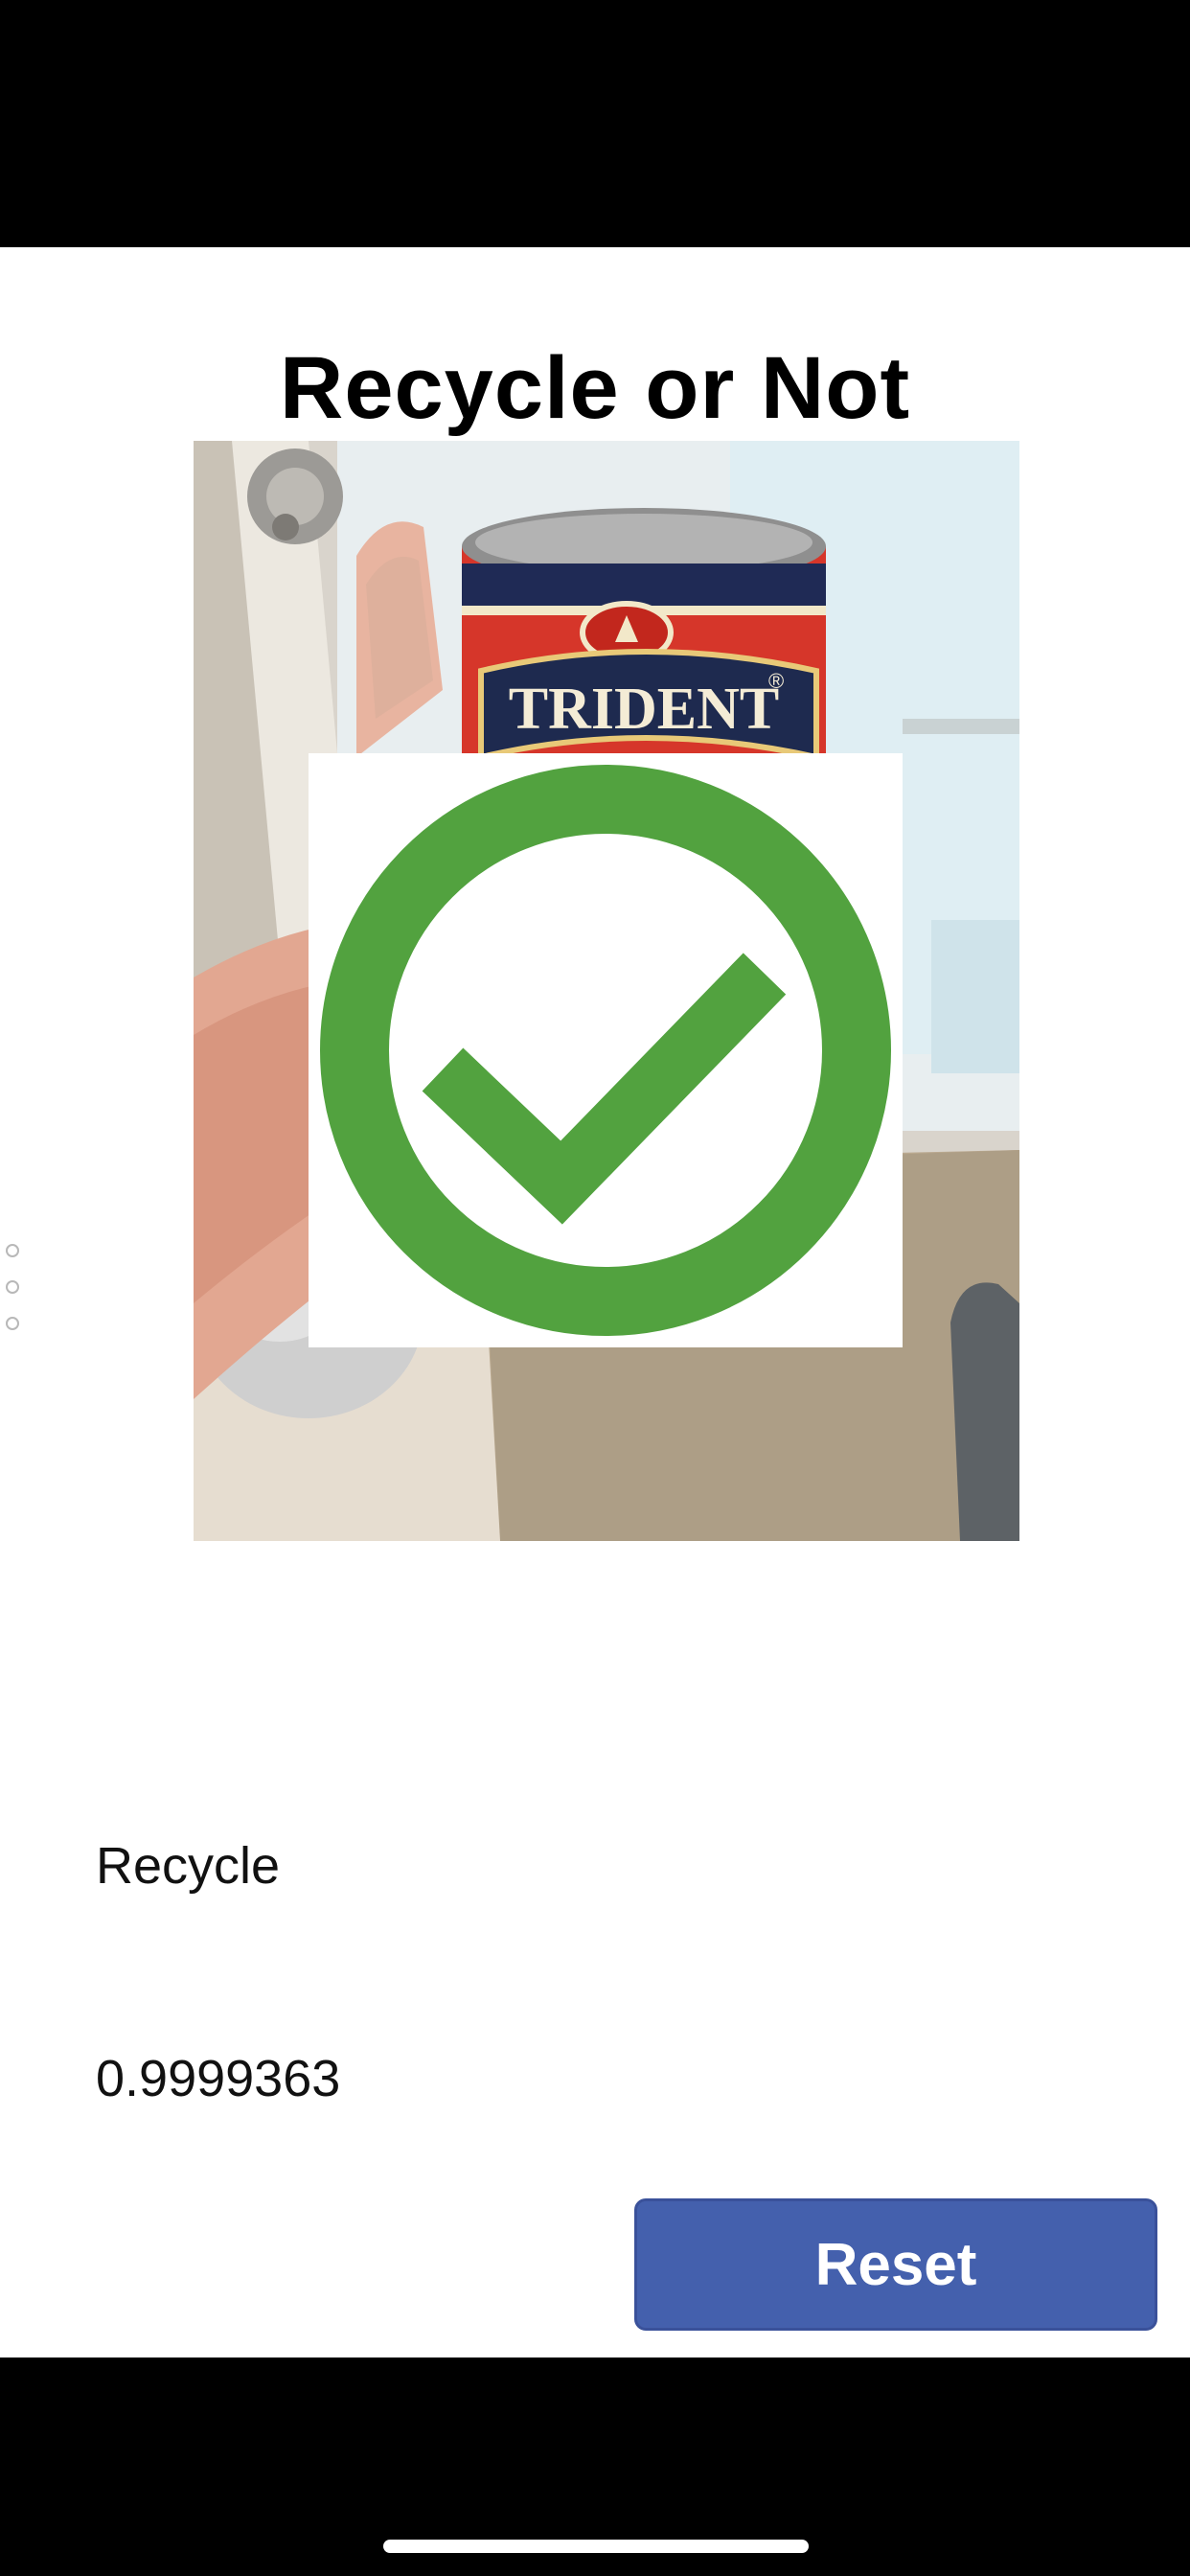 This screenshot has height=2576, width=1190. What do you see at coordinates (776, 681) in the screenshot?
I see `can-brand-mark: ®` at bounding box center [776, 681].